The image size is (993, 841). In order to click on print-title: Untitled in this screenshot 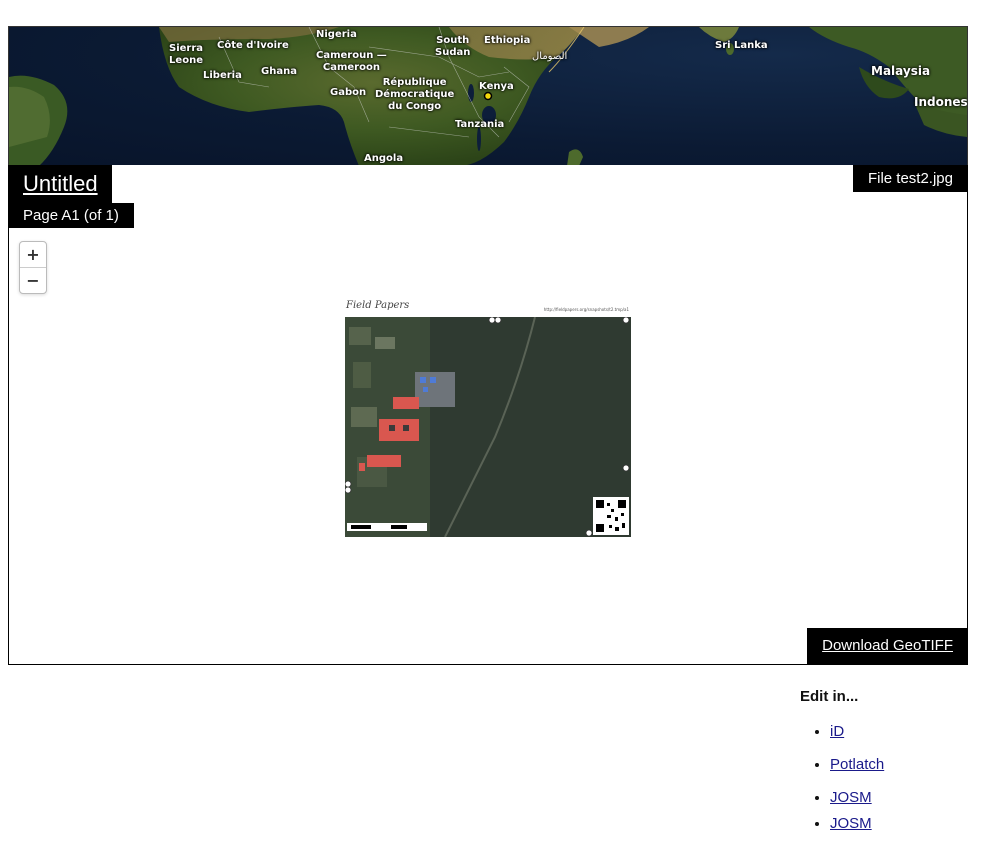, I will do `click(60, 183)`.